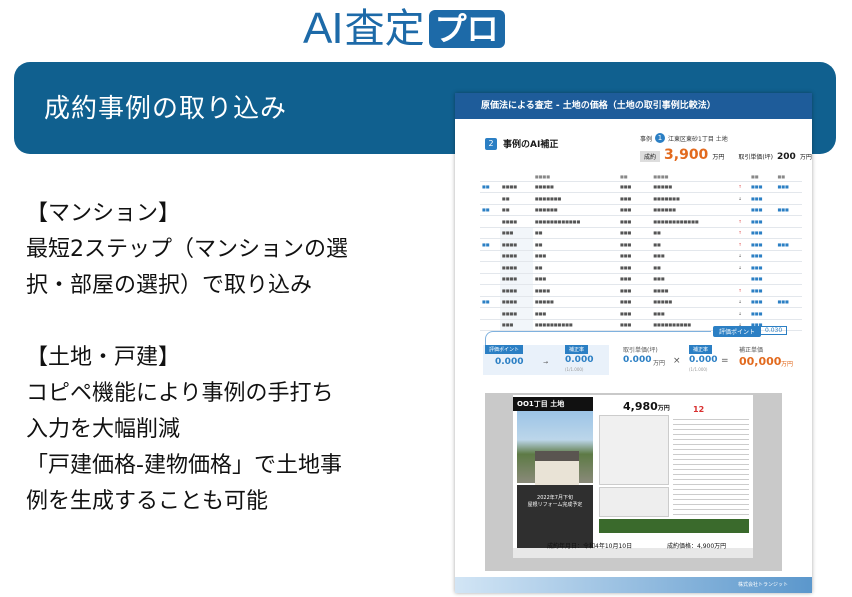 Image resolution: width=852 pixels, height=597 pixels. Describe the element at coordinates (634, 502) in the screenshot. I see `map-thumbnail` at that location.